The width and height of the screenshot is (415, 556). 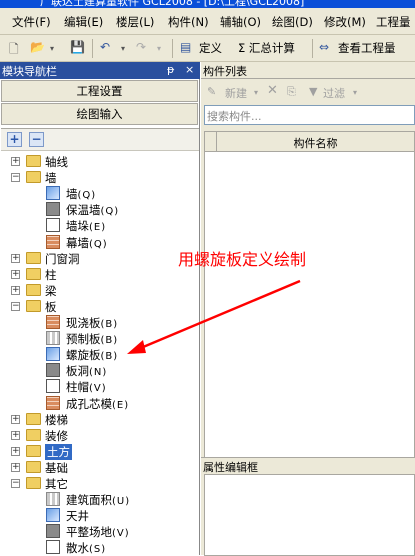 I want to click on tree-leaf-item: 现浇板(B), so click(x=99, y=323).